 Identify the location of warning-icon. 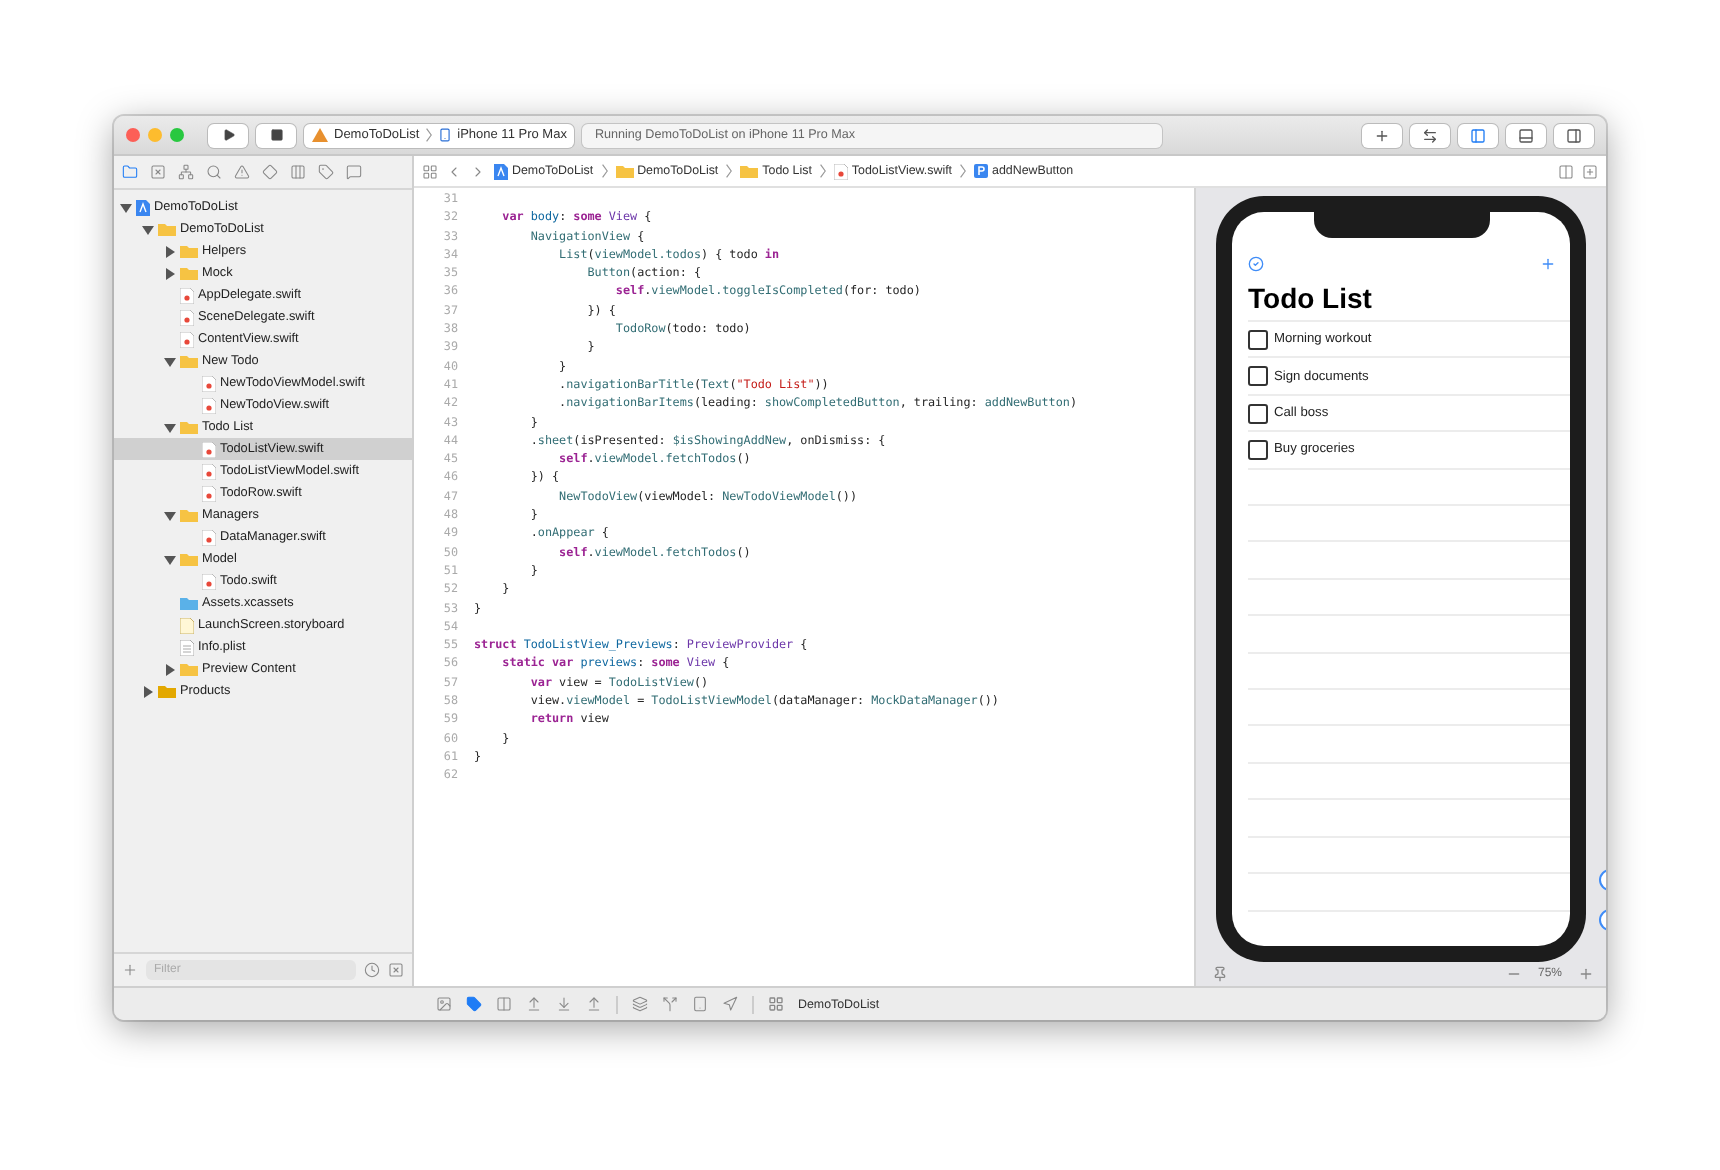
(242, 172).